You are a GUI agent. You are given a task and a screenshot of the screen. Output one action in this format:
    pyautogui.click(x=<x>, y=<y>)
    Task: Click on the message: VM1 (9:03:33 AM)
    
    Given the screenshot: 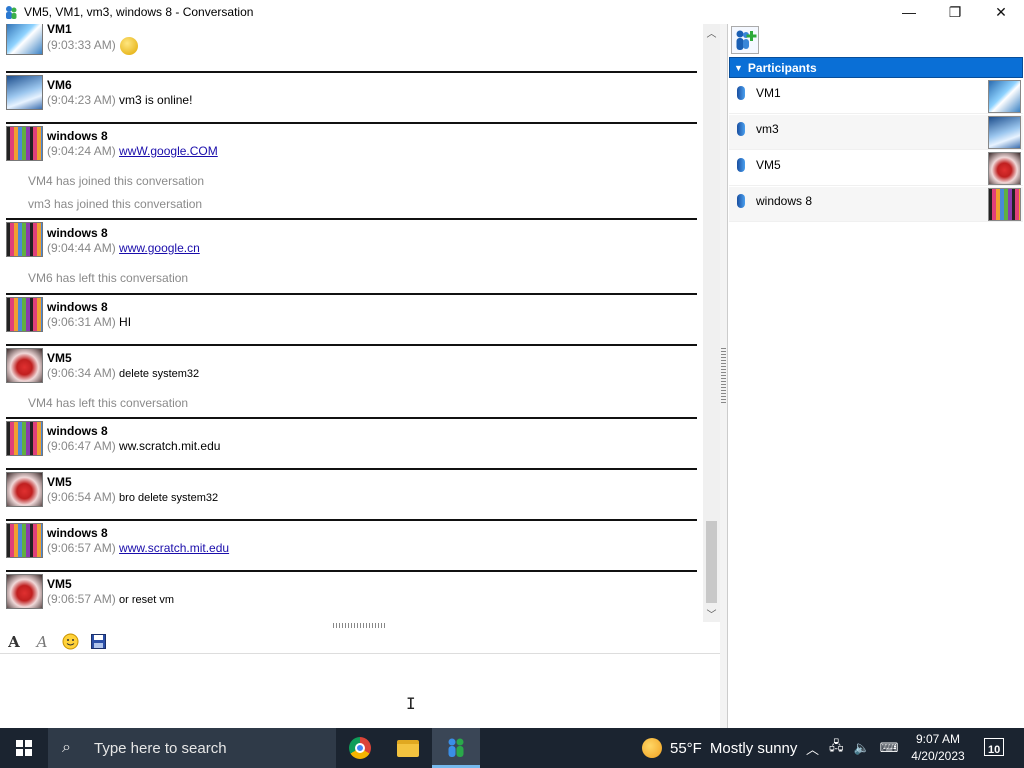 What is the action you would take?
    pyautogui.click(x=351, y=45)
    